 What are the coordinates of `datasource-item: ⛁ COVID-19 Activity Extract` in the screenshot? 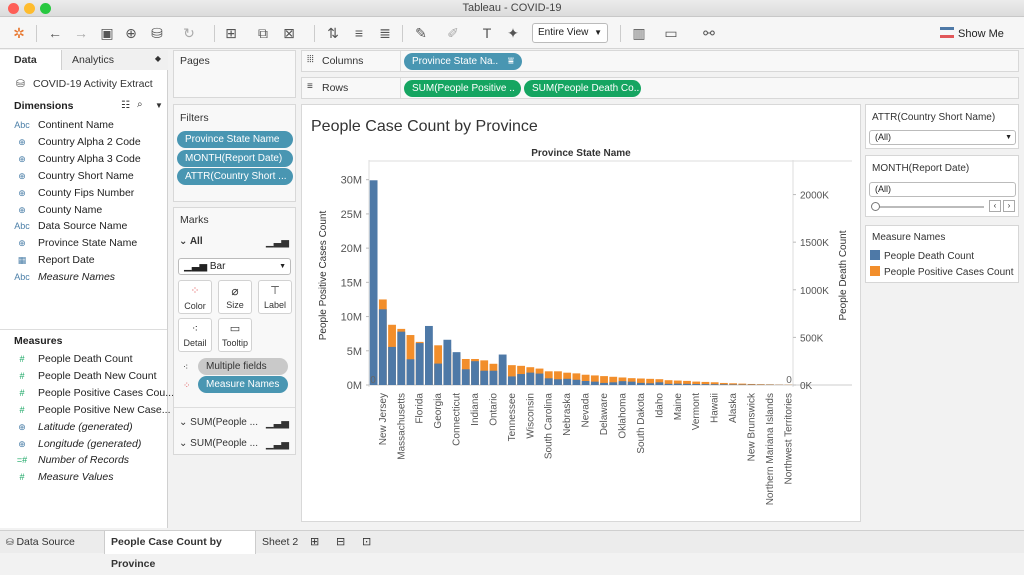 It's located at (84, 84).